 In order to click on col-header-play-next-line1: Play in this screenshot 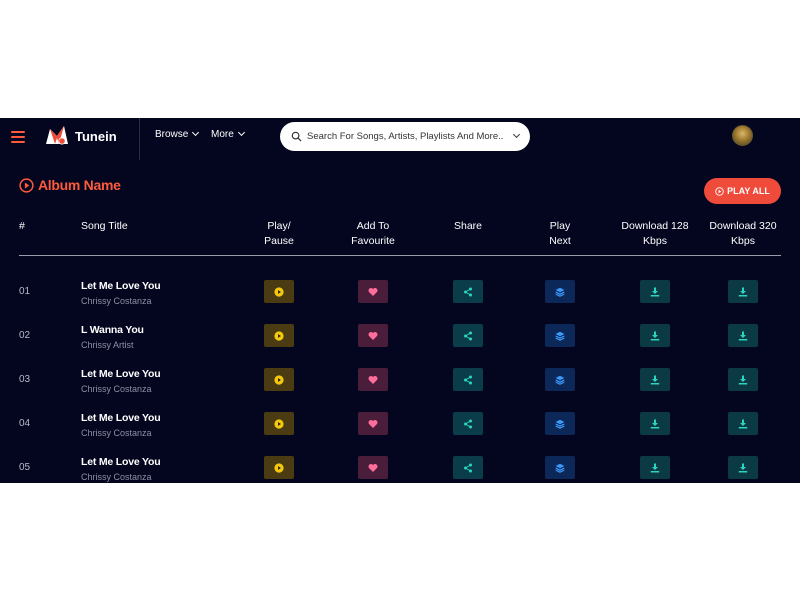, I will do `click(560, 226)`.